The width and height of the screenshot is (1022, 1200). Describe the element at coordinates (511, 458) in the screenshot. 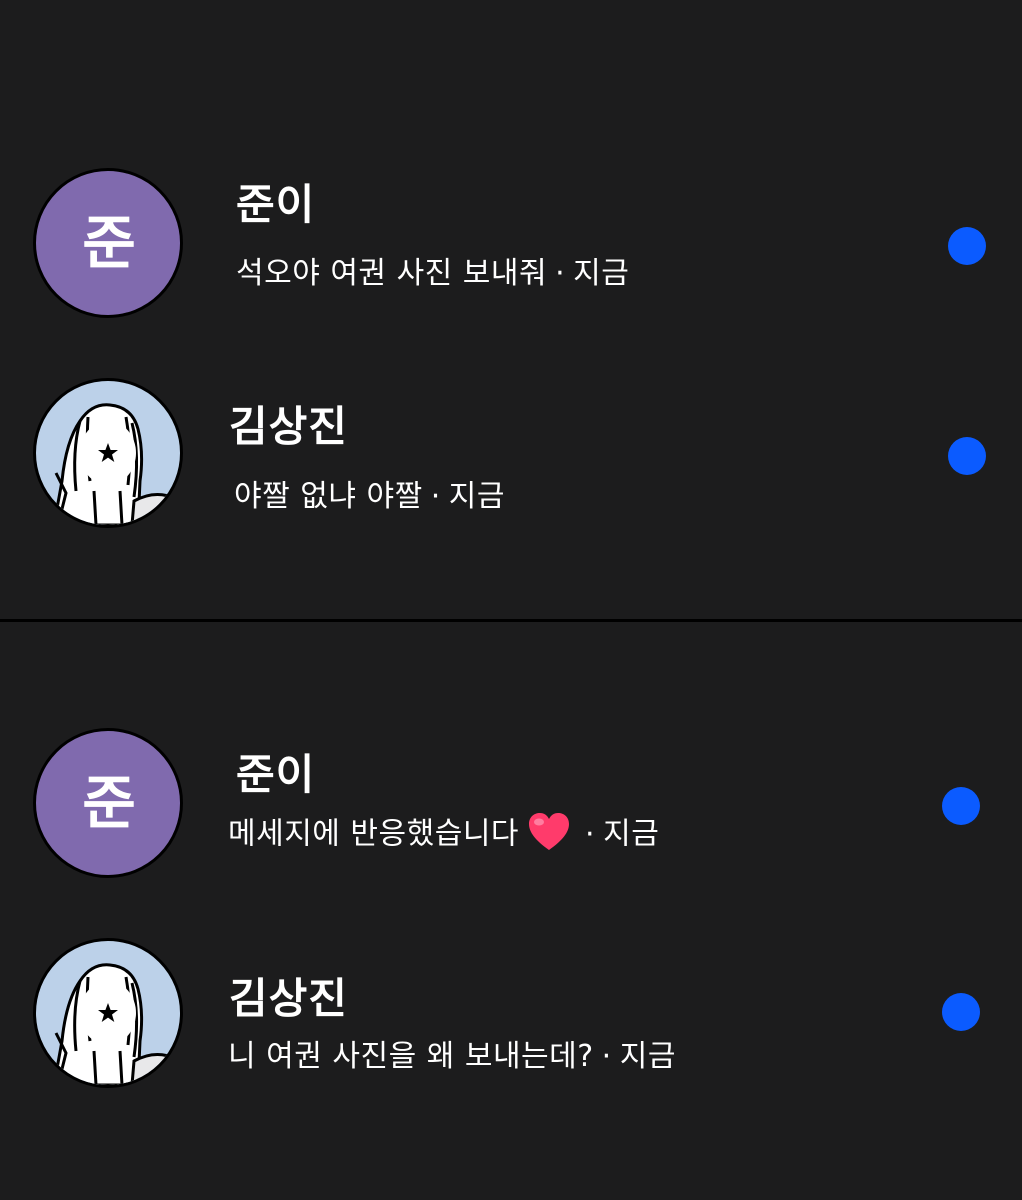

I see `thread-row: 김상진 야짤 없냐 야짤 · 지금` at that location.